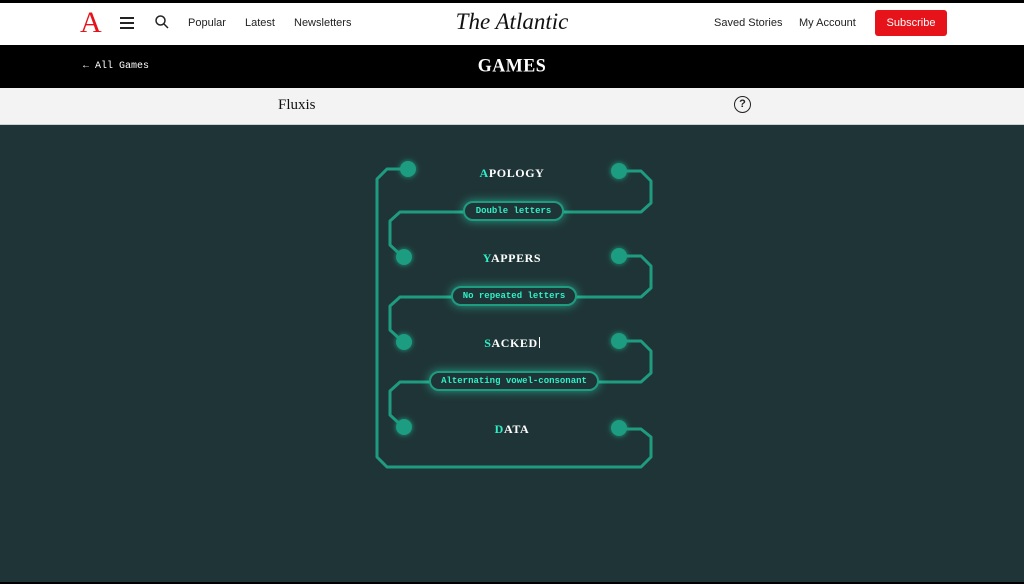 The height and width of the screenshot is (584, 1024). What do you see at coordinates (514, 296) in the screenshot?
I see `rule-label: No repeated letters` at bounding box center [514, 296].